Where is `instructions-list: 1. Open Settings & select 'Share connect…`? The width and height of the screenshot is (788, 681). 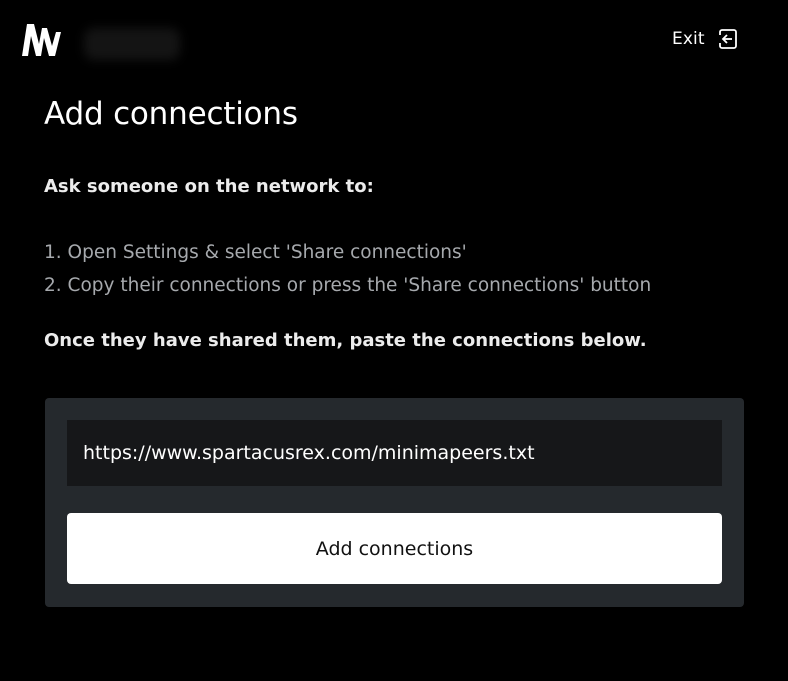
instructions-list: 1. Open Settings & select 'Share connect… is located at coordinates (347, 269).